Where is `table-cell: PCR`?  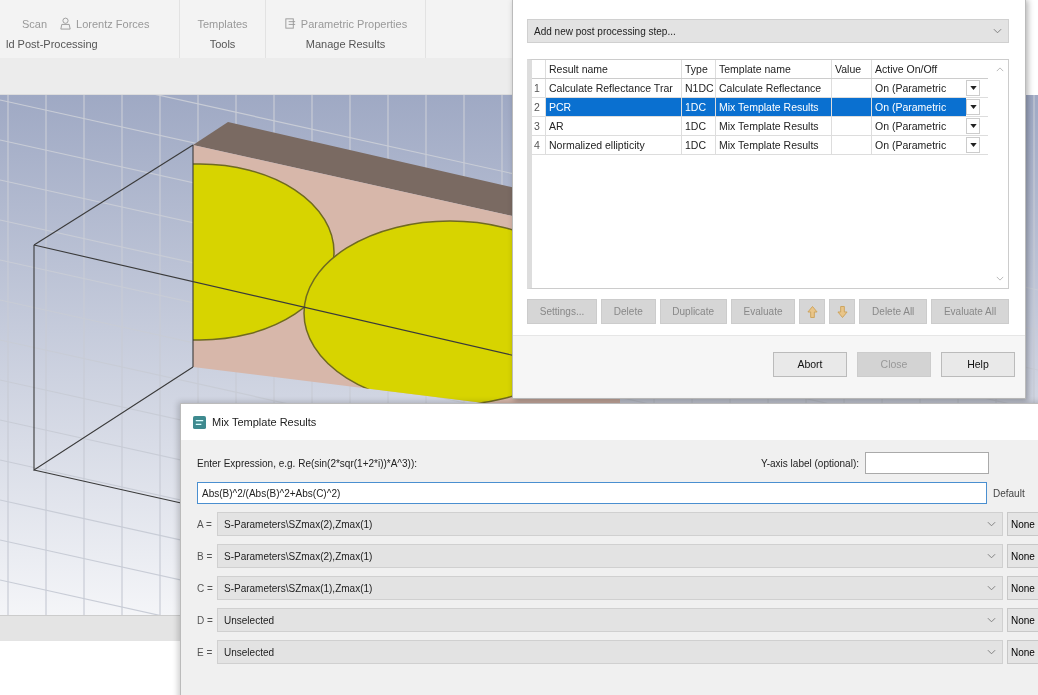
table-cell: PCR is located at coordinates (614, 107).